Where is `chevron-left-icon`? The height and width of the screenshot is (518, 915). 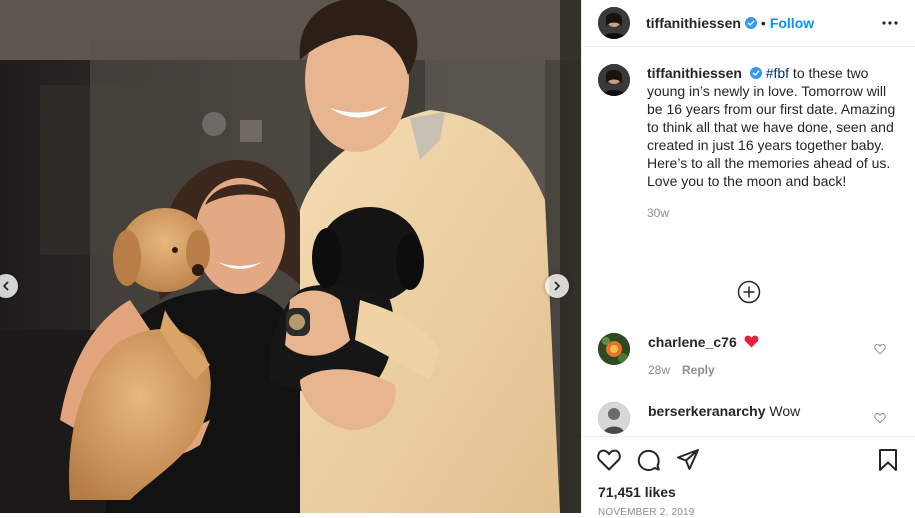
chevron-left-icon is located at coordinates (6, 286).